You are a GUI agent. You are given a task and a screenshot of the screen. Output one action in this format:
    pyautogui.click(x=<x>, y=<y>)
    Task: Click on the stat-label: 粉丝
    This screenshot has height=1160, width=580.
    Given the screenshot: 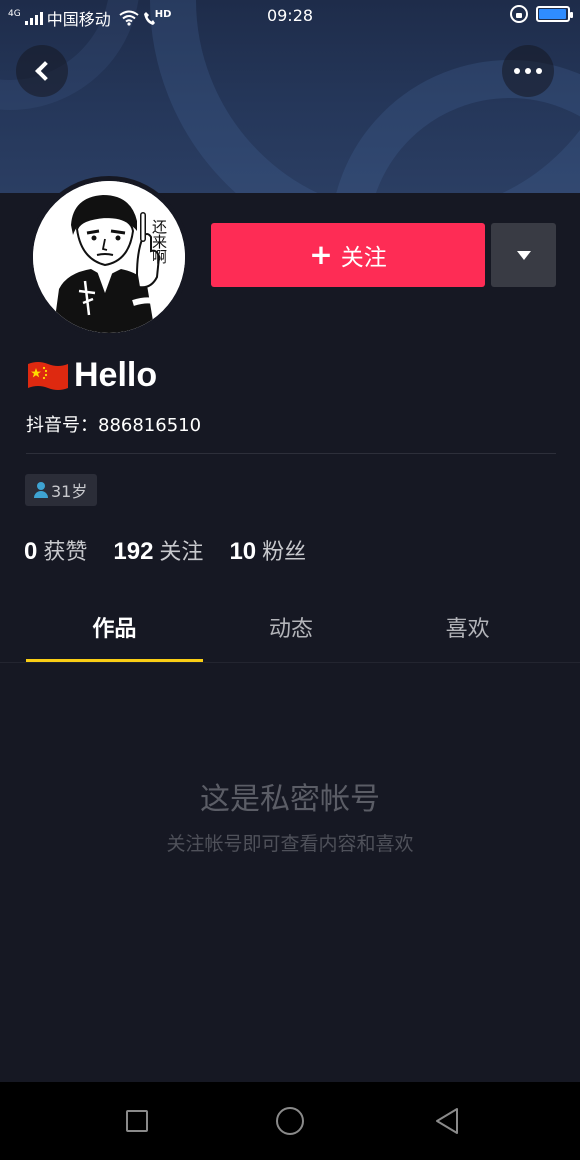 What is the action you would take?
    pyautogui.click(x=284, y=552)
    